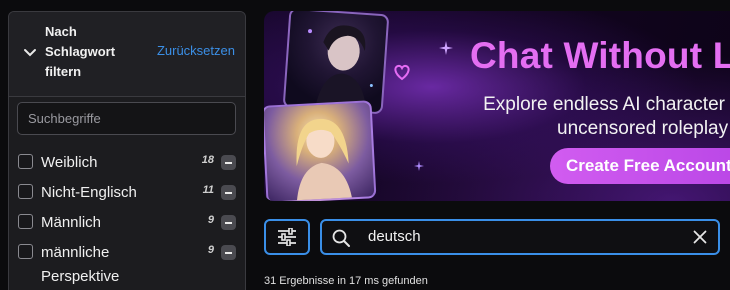 Image resolution: width=730 pixels, height=290 pixels. Describe the element at coordinates (341, 238) in the screenshot. I see `search-icon` at that location.